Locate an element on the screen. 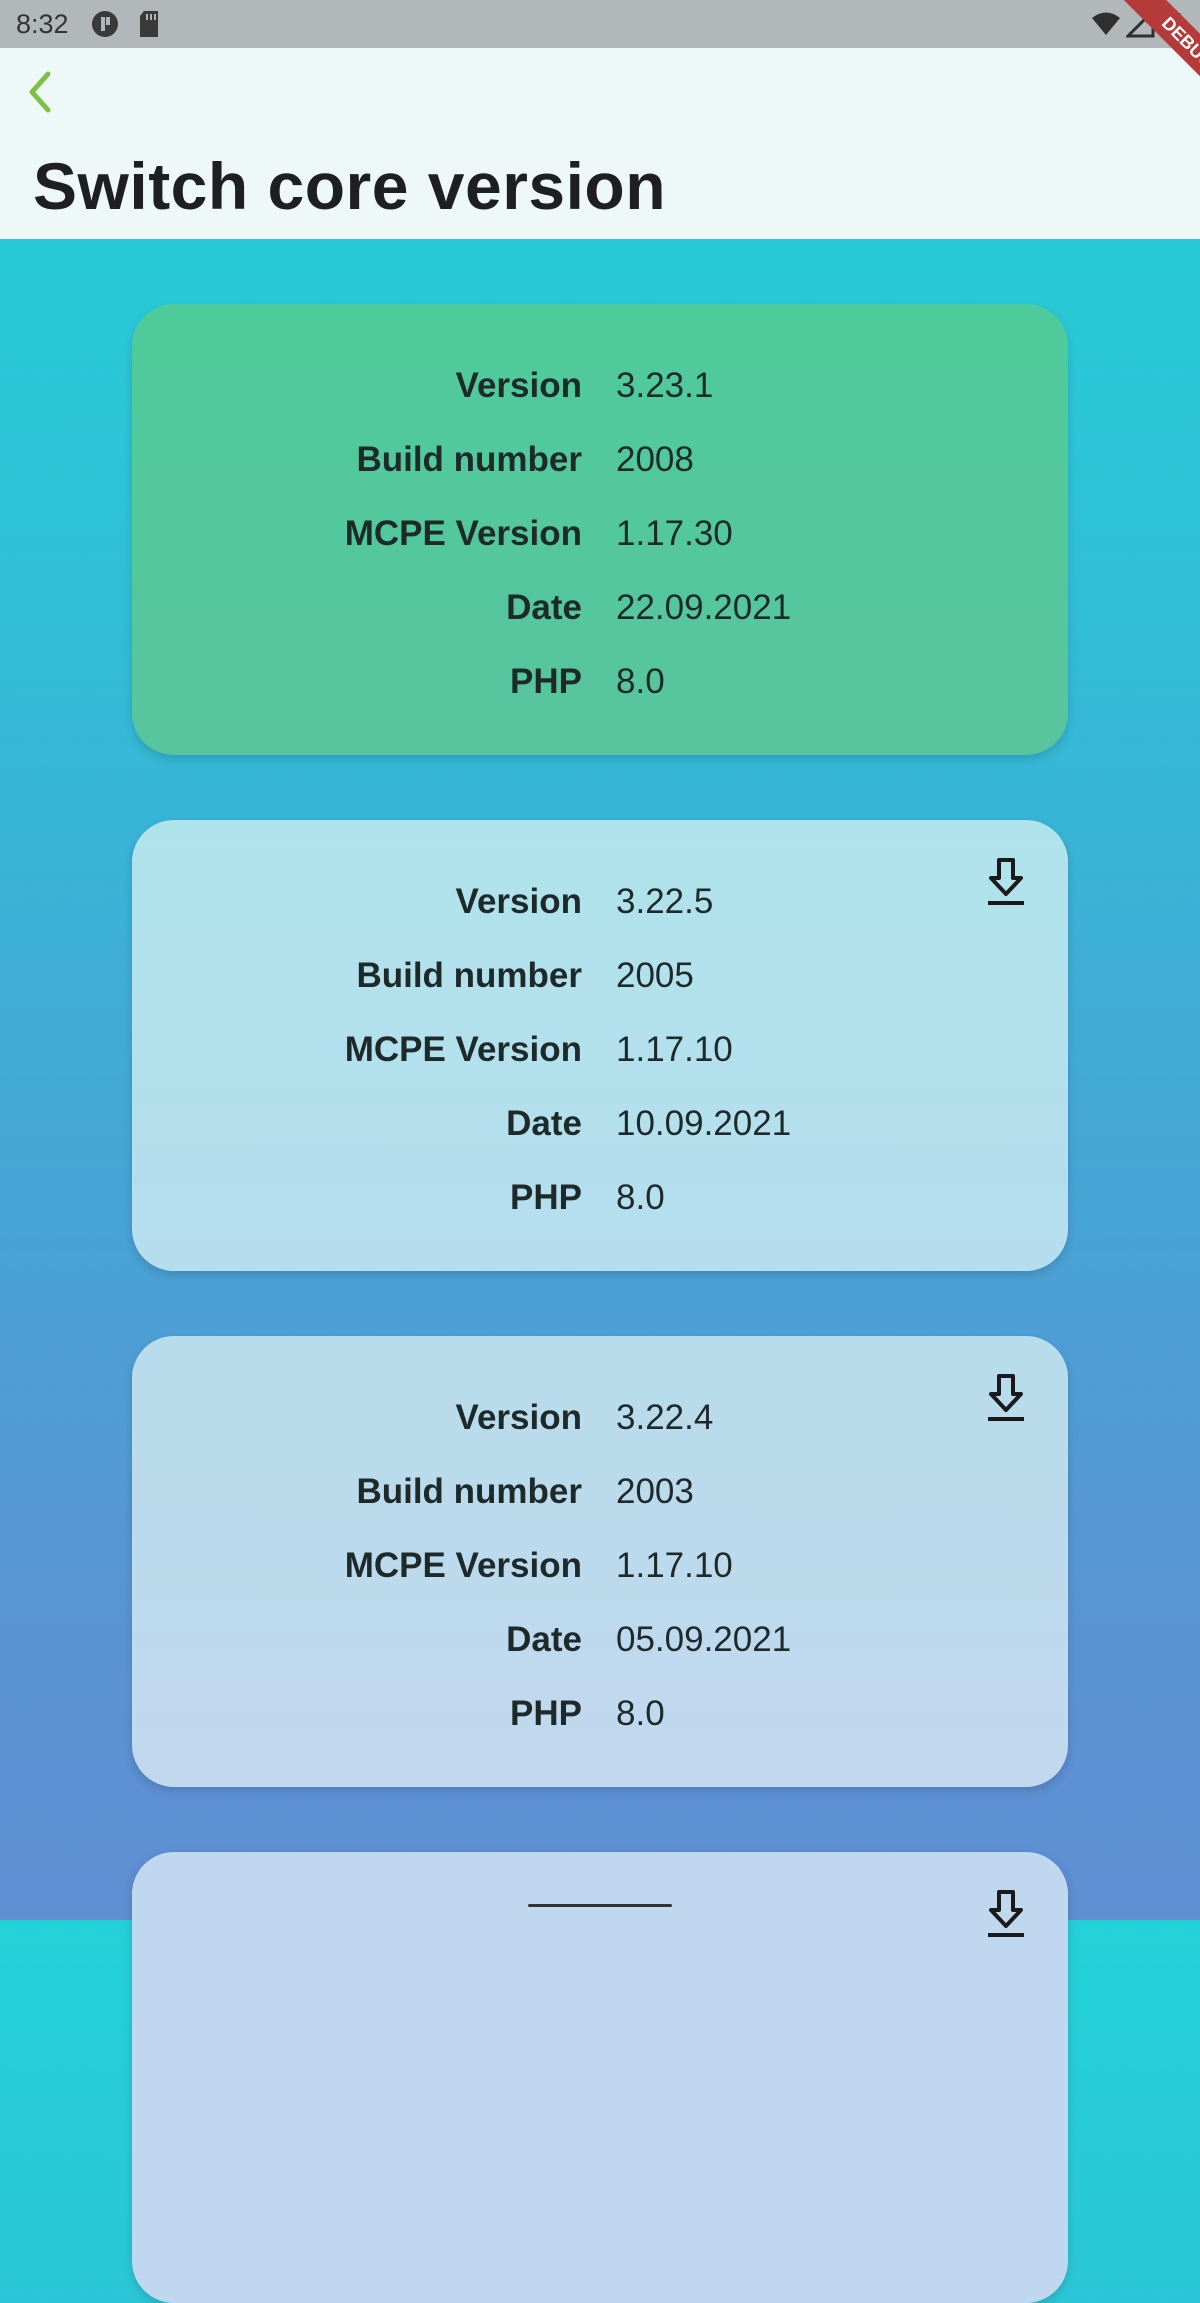 The image size is (1200, 2303). mcpe-value: 1.17.30 is located at coordinates (674, 533).